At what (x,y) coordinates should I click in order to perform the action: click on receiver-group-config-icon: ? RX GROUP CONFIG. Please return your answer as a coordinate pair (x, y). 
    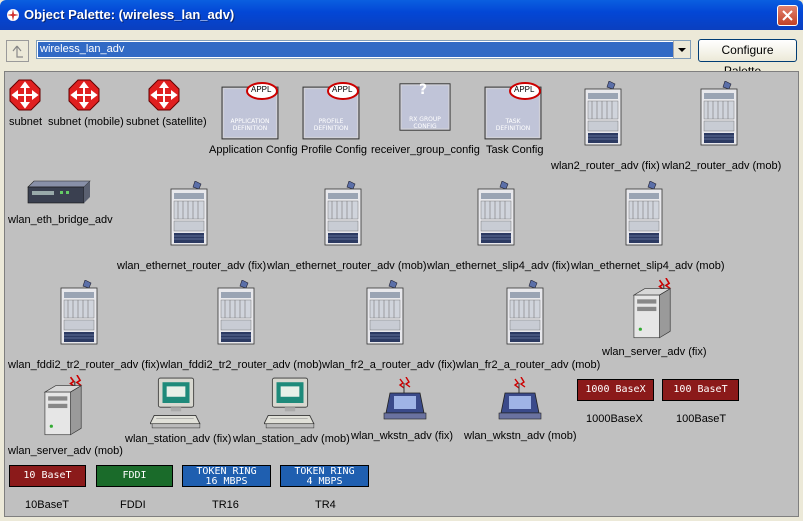
    Looking at the image, I should click on (425, 107).